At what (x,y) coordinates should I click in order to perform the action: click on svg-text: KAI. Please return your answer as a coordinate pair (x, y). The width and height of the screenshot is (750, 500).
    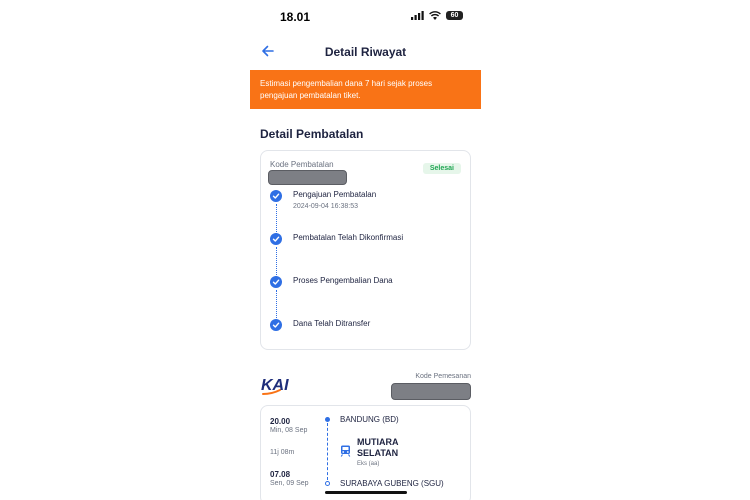
    Looking at the image, I should click on (275, 385).